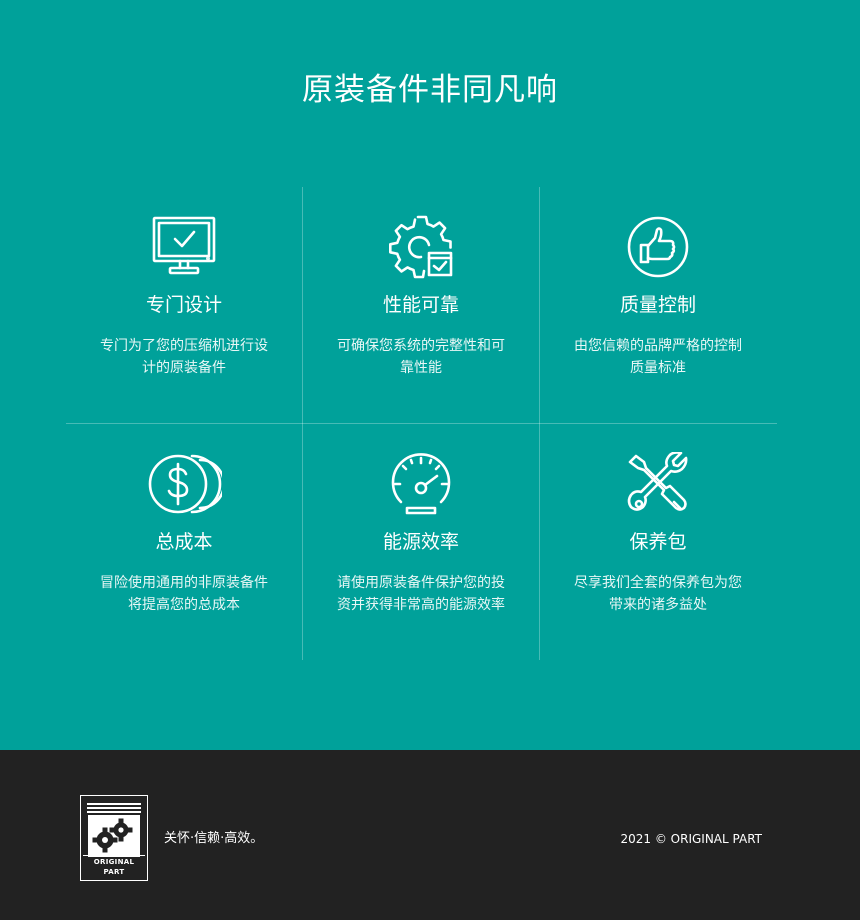 The image size is (860, 920). I want to click on feature-card-design: 专门设计 专门为了您的压缩机进行设 计的原装备件, so click(184, 305).